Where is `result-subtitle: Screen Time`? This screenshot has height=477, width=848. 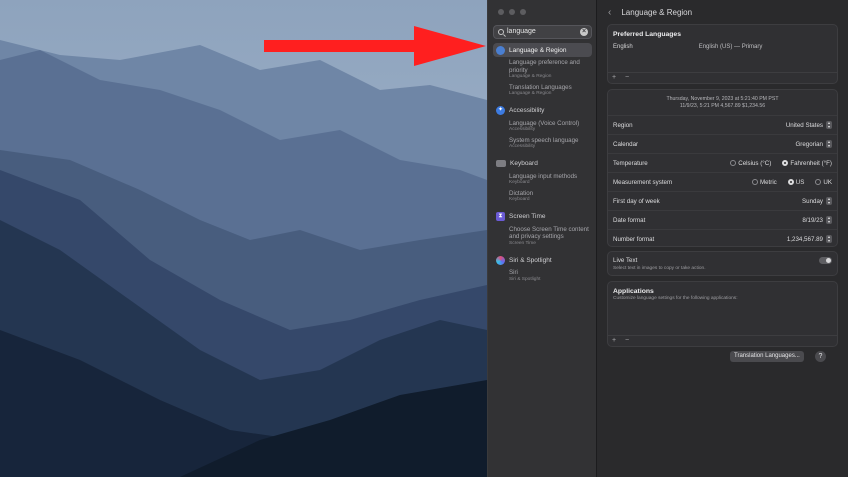
result-subtitle: Screen Time is located at coordinates (522, 243).